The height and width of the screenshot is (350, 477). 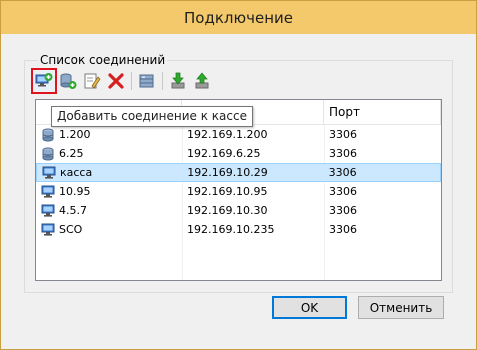 I want to click on delete-connection-button, so click(x=116, y=81).